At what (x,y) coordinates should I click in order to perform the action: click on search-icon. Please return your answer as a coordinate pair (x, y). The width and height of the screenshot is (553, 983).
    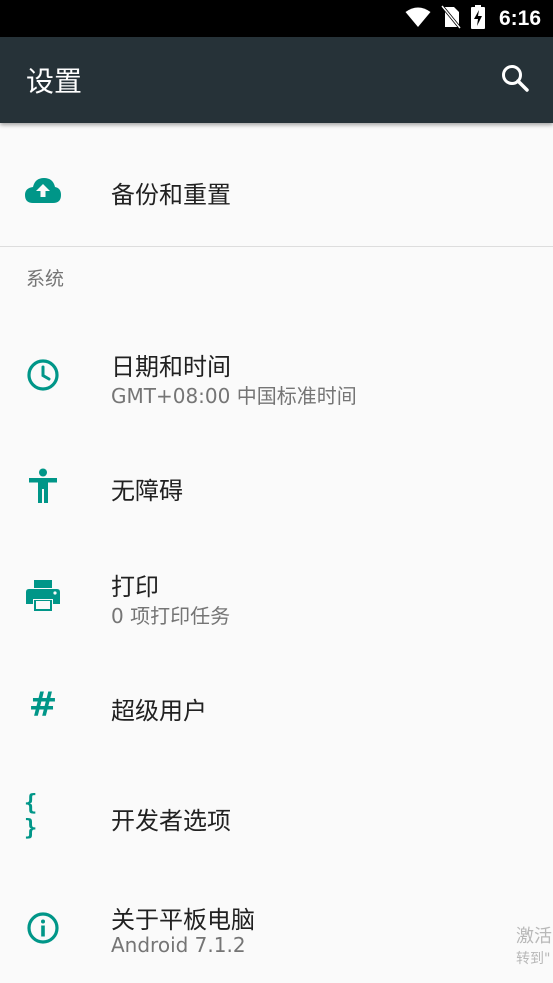
    Looking at the image, I should click on (515, 80).